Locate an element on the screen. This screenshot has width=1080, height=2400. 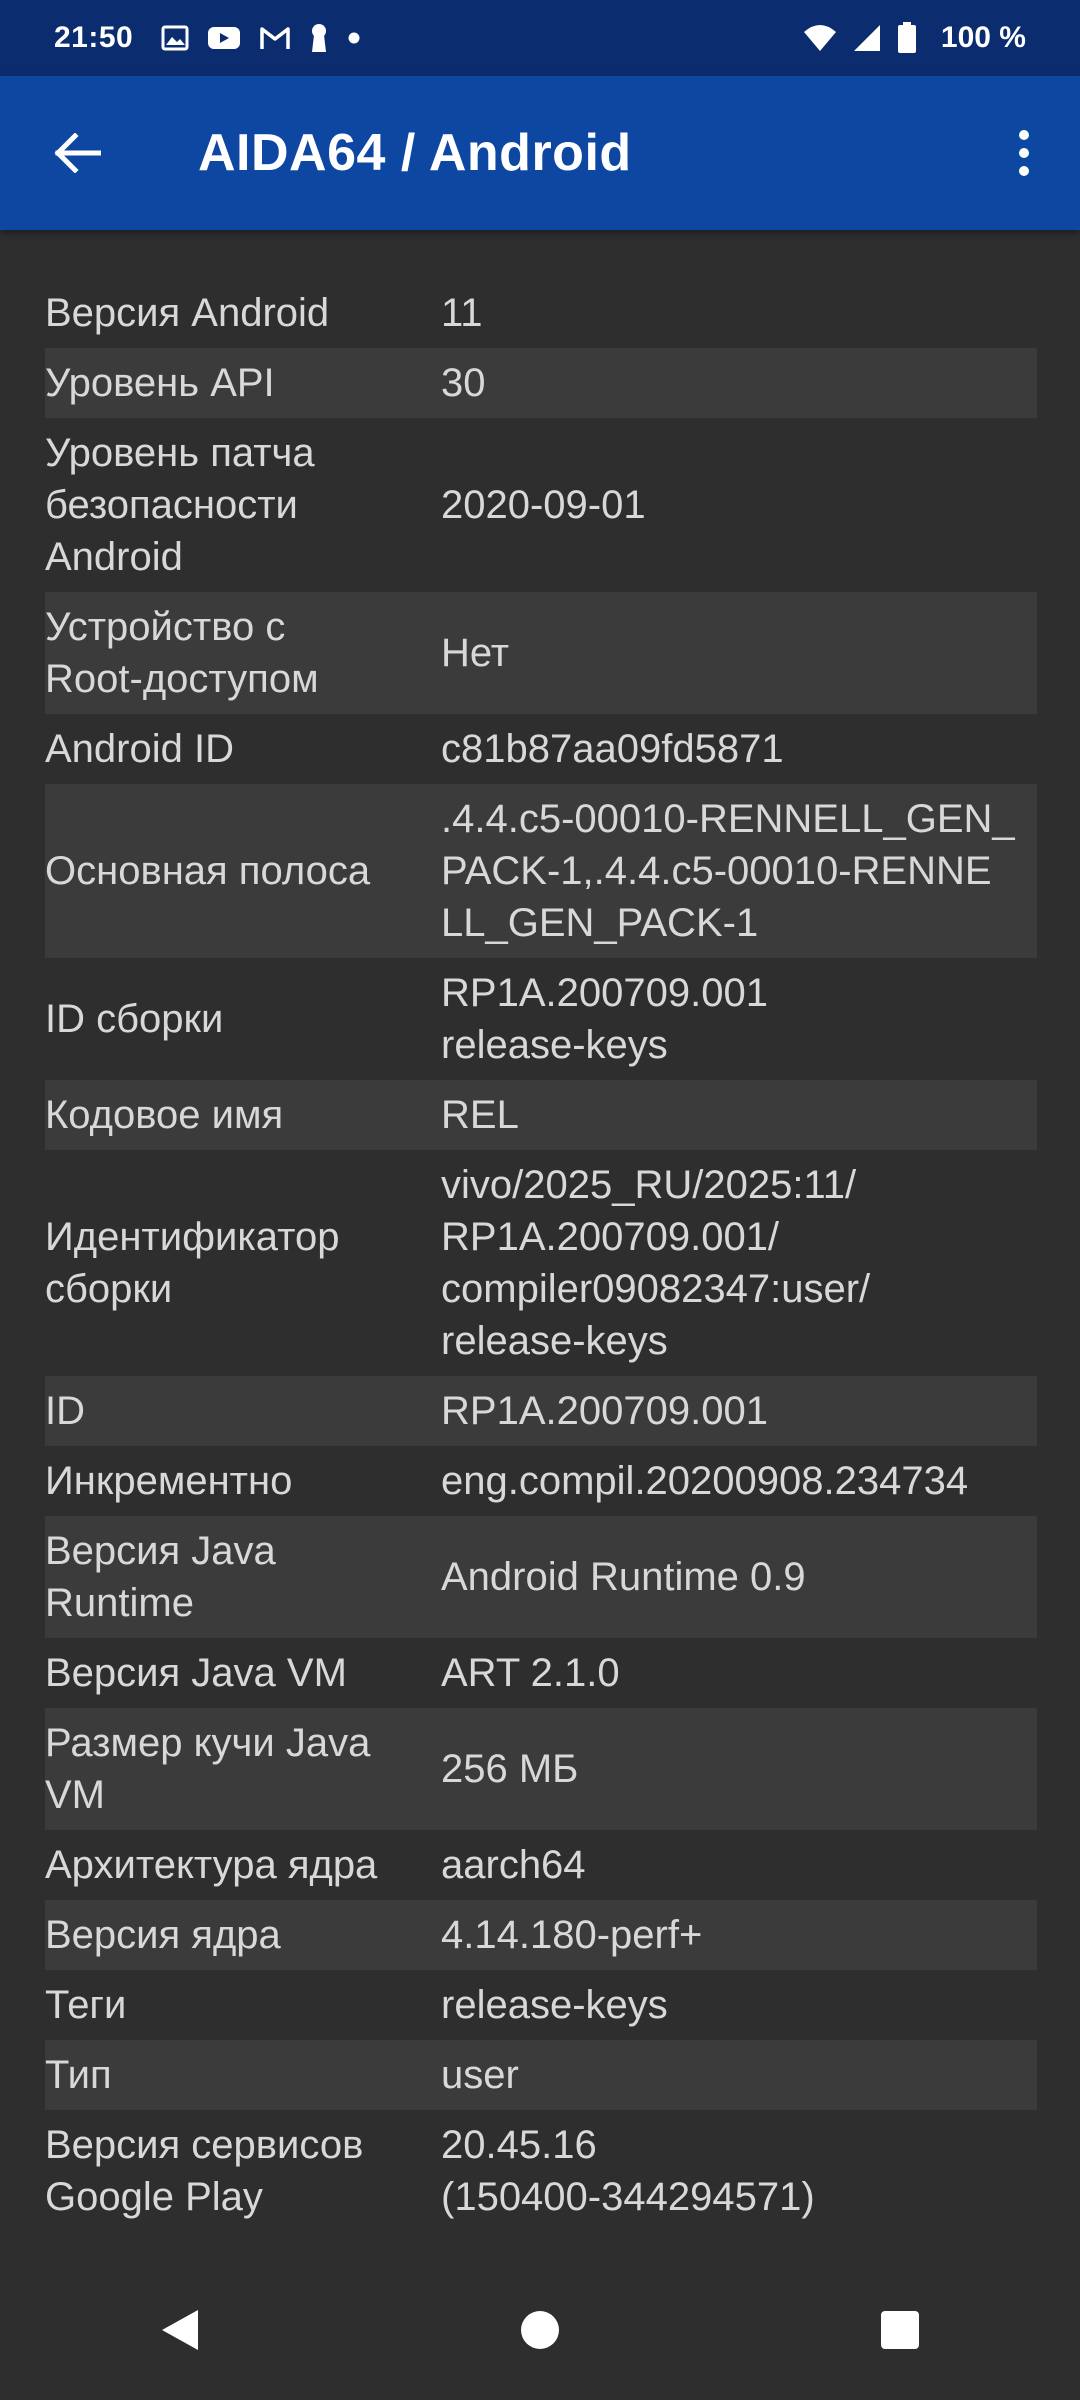
info-row: Архитектура ядра aarch64 is located at coordinates (541, 1865).